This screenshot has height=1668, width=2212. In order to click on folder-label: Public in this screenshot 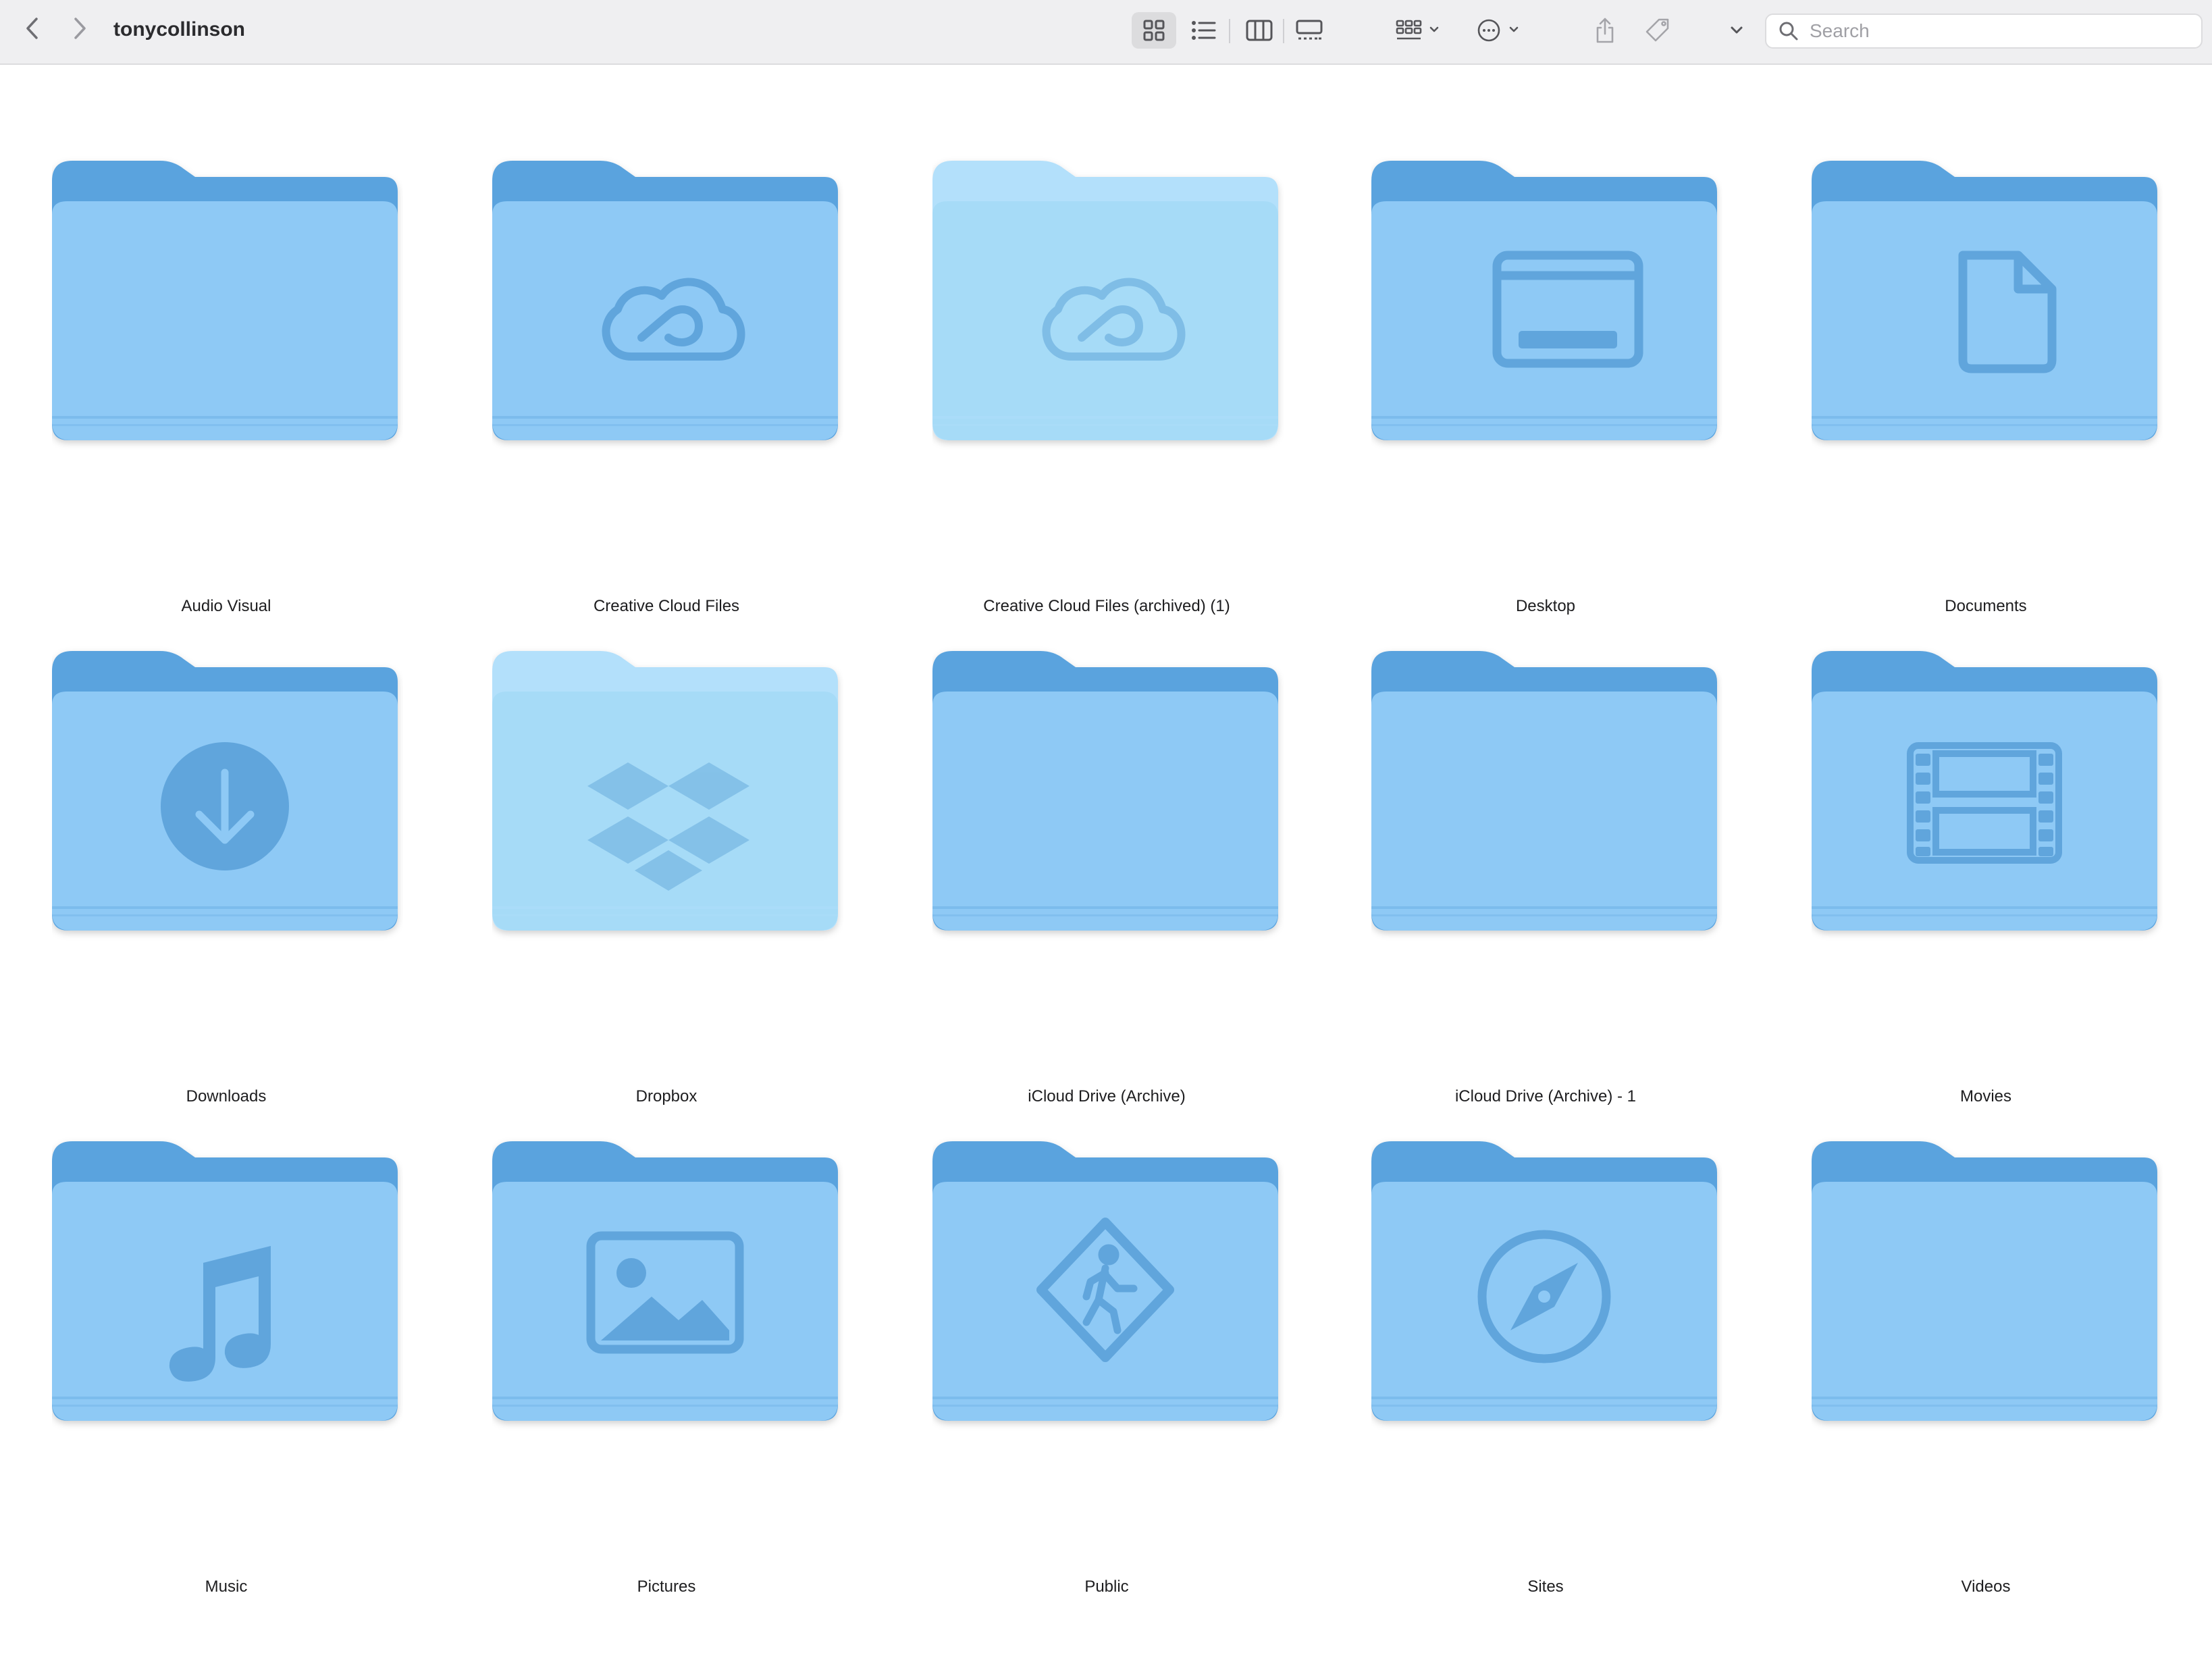, I will do `click(1106, 1587)`.